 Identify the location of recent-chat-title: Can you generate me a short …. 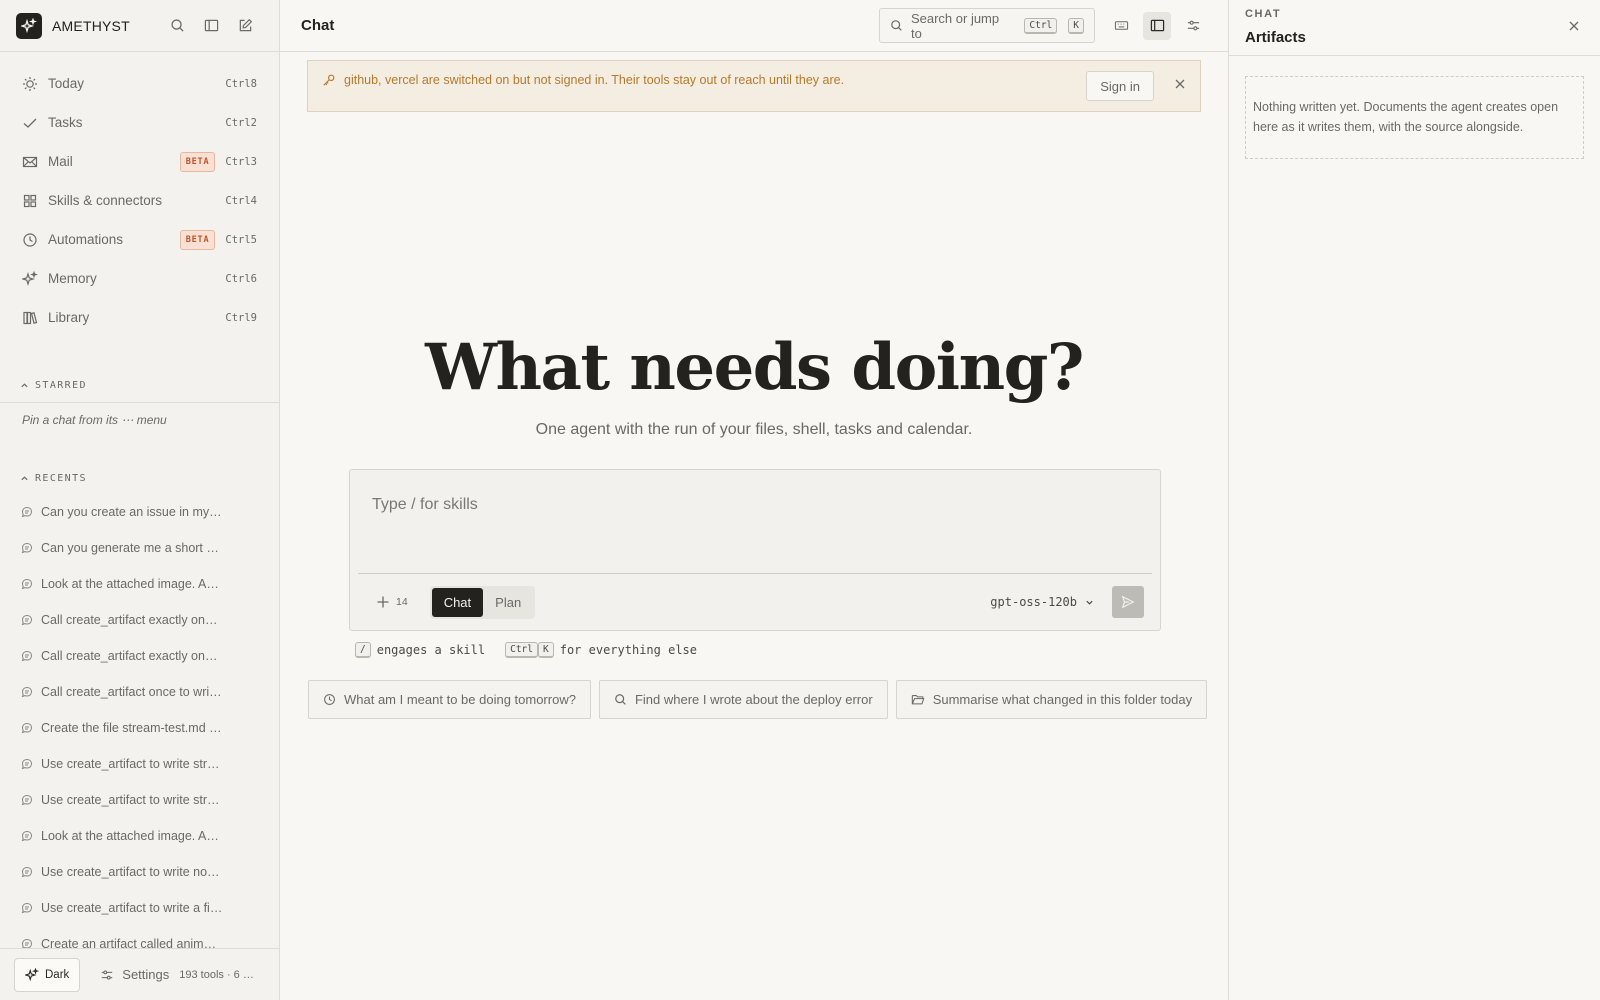
(130, 548).